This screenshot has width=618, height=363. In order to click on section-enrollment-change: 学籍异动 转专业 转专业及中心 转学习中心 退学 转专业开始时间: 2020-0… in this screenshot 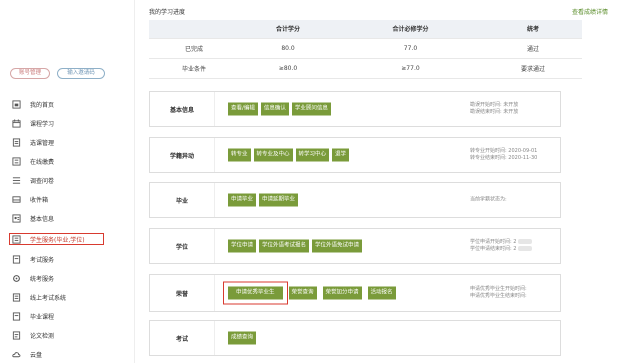, I will do `click(355, 155)`.